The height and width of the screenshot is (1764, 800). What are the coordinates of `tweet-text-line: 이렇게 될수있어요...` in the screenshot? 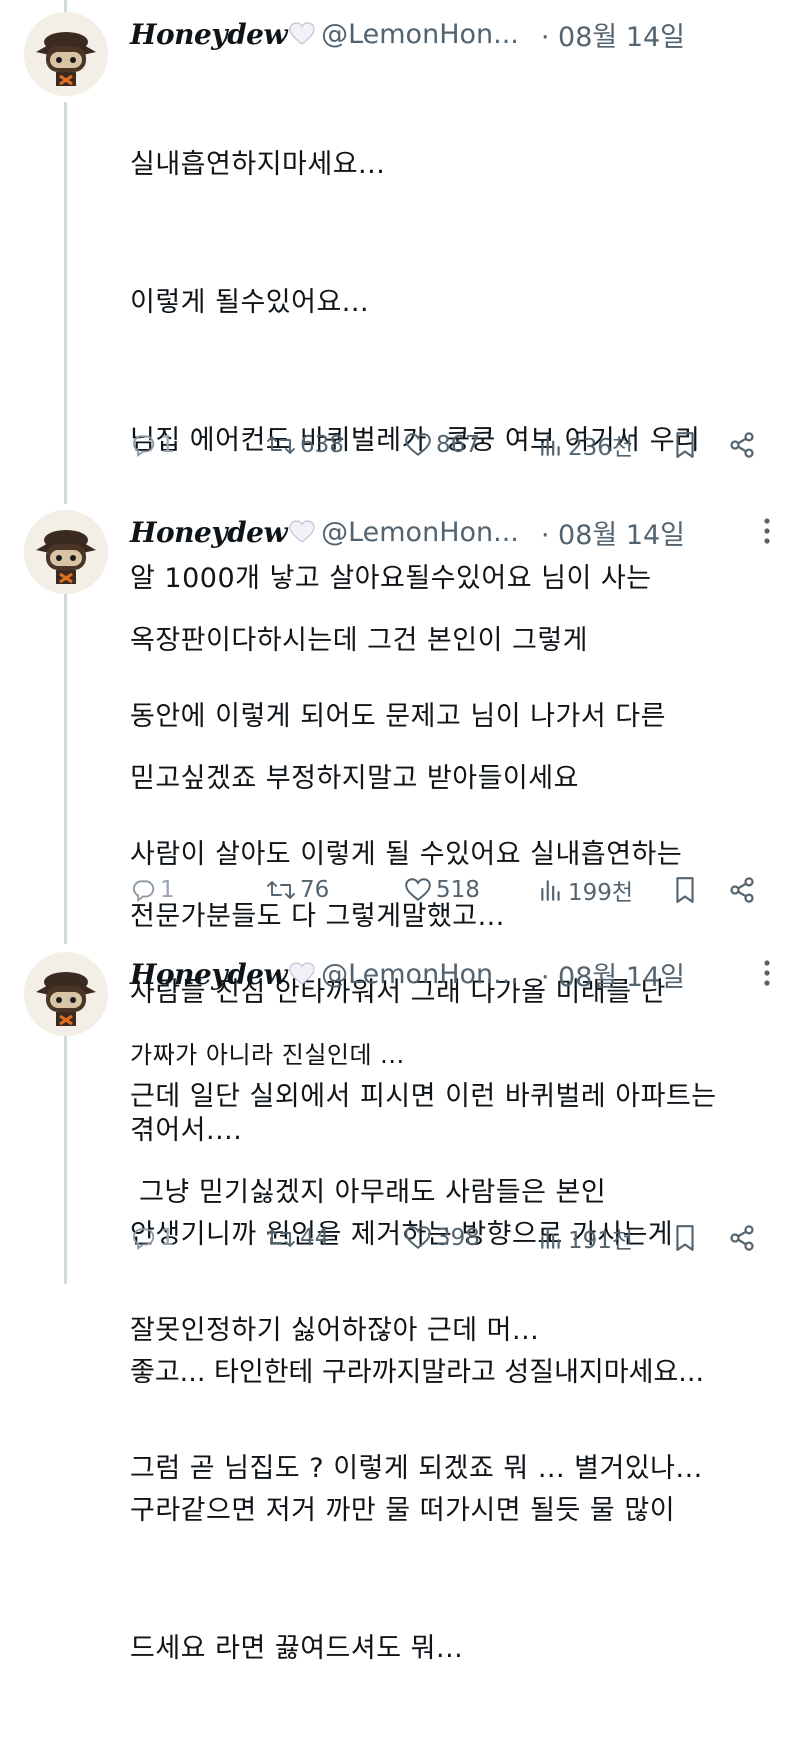 It's located at (250, 302).